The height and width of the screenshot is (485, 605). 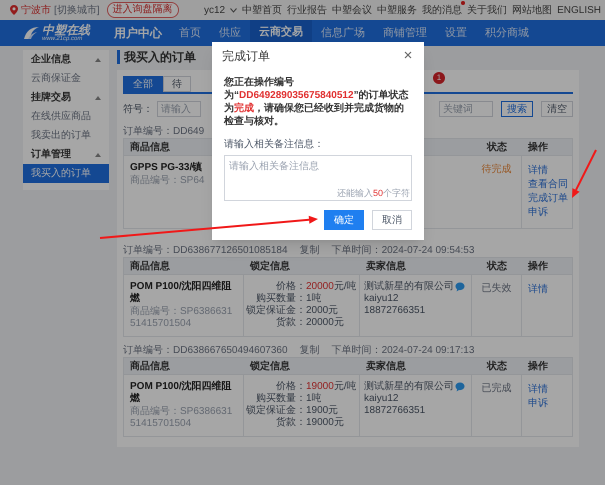 I want to click on sidebar-group-title: 挂牌交易, so click(x=51, y=97).